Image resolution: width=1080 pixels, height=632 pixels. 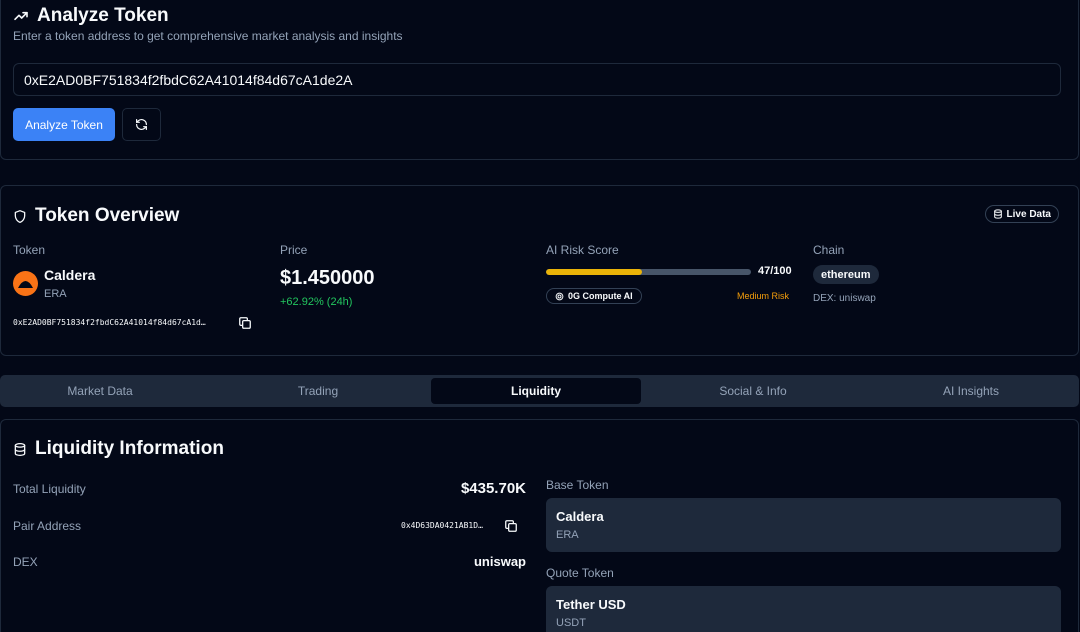 I want to click on token-symbol: ERA, so click(x=55, y=294).